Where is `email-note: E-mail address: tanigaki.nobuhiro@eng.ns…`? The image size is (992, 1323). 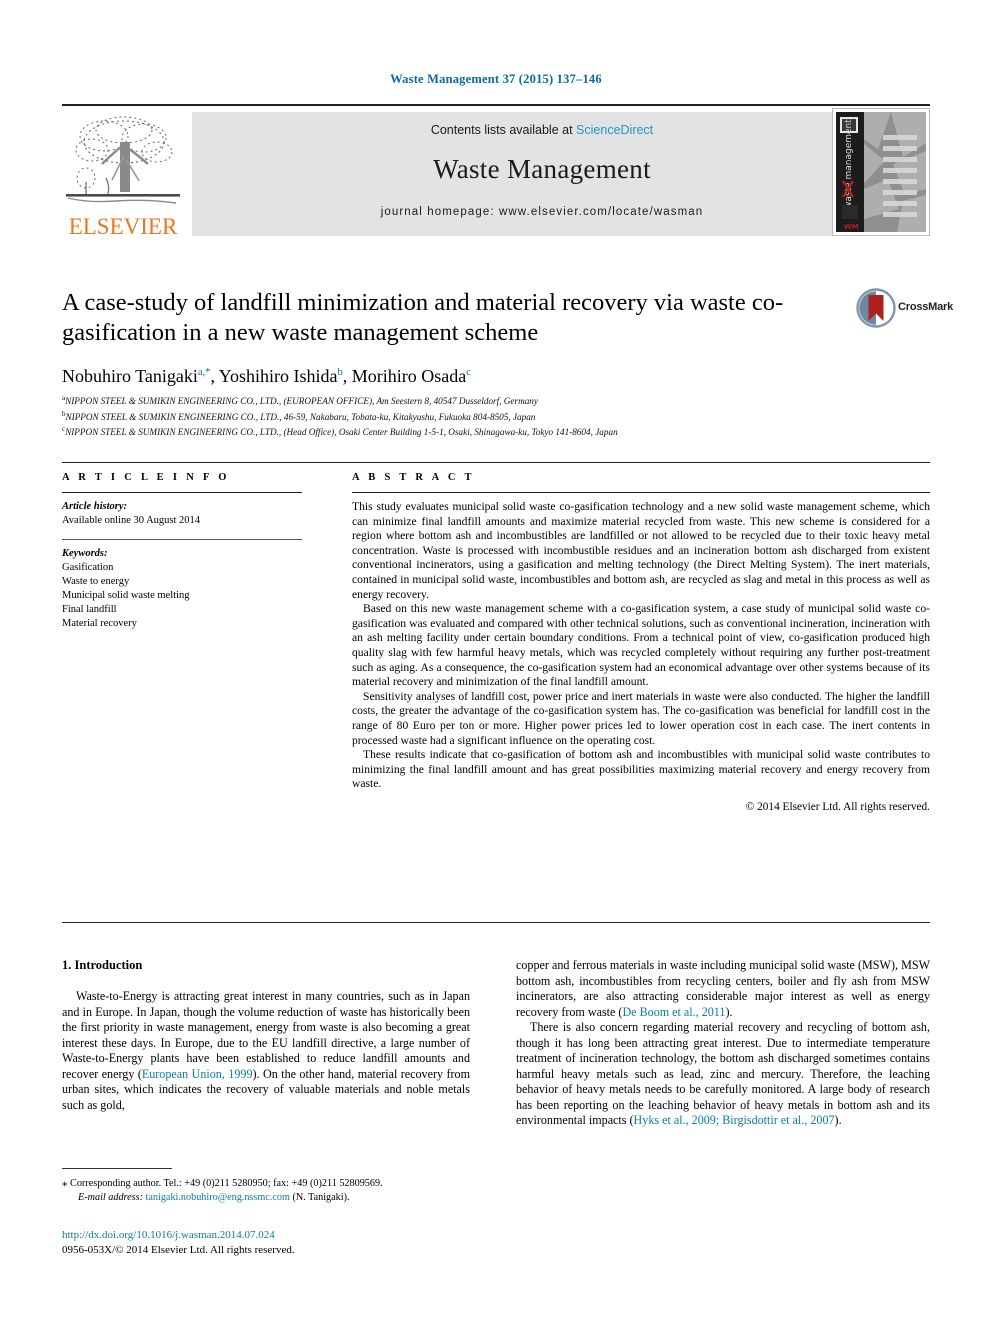
email-note: E-mail address: tanigaki.nobuhiro@eng.ns… is located at coordinates (267, 1198).